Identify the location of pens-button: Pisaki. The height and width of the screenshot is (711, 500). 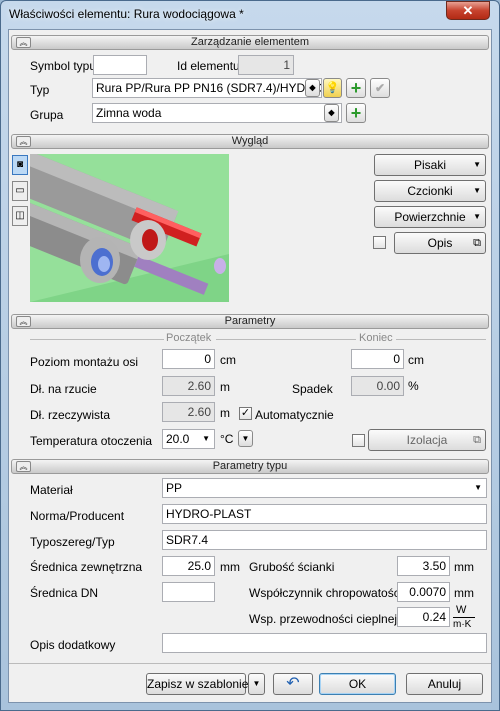
(430, 165).